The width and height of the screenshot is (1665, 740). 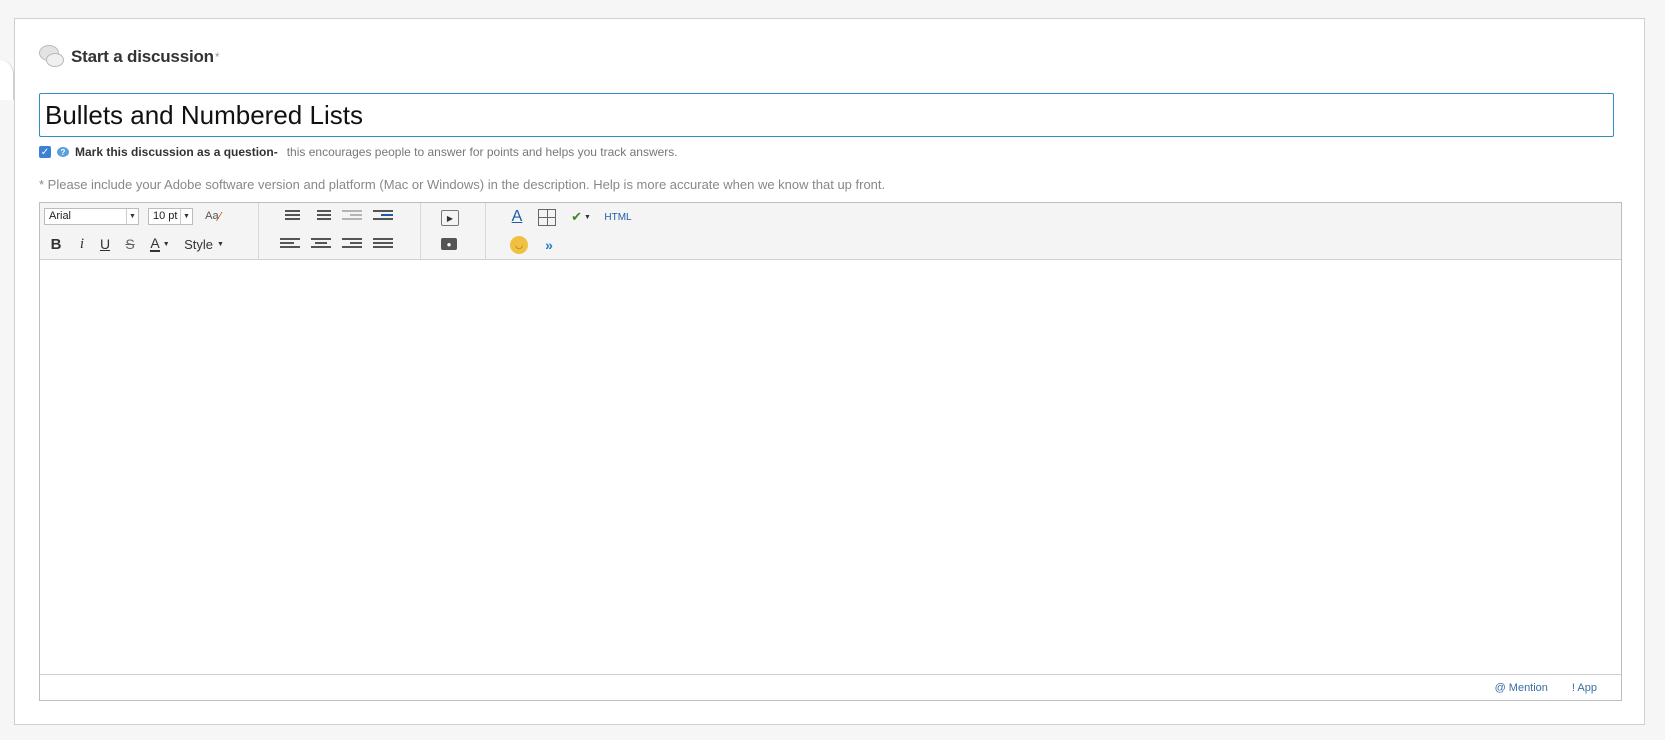 What do you see at coordinates (321, 217) in the screenshot?
I see `numbered-list-icon` at bounding box center [321, 217].